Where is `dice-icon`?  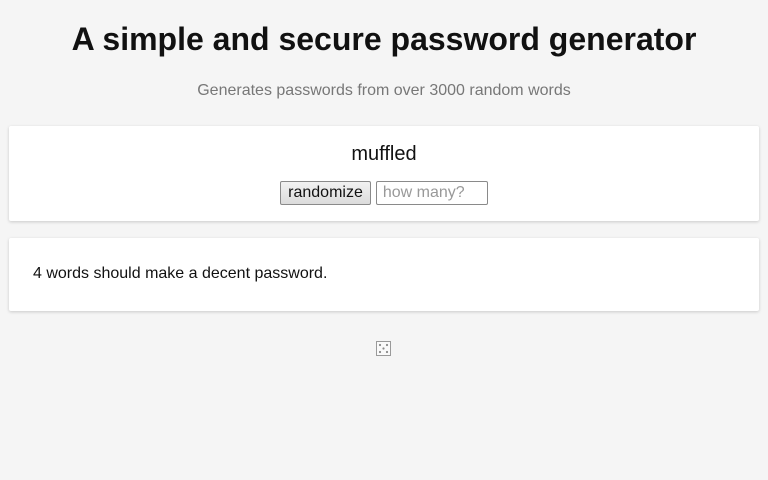
dice-icon is located at coordinates (383, 348).